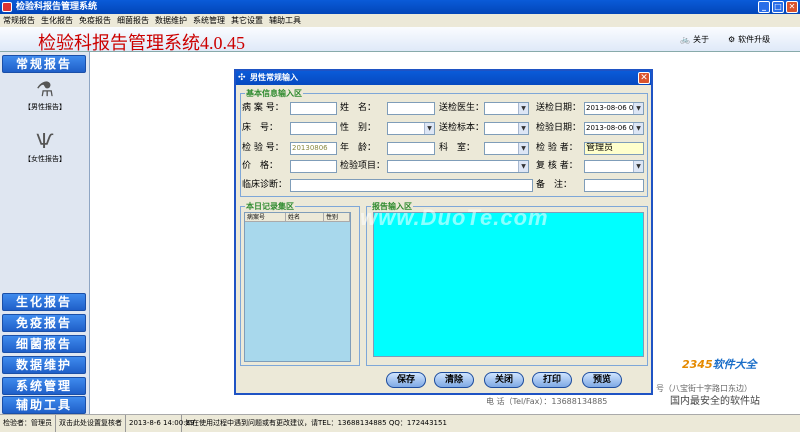 The image size is (800, 432). Describe the element at coordinates (44, 405) in the screenshot. I see `sidebar-tools-button: 辅助工具` at that location.